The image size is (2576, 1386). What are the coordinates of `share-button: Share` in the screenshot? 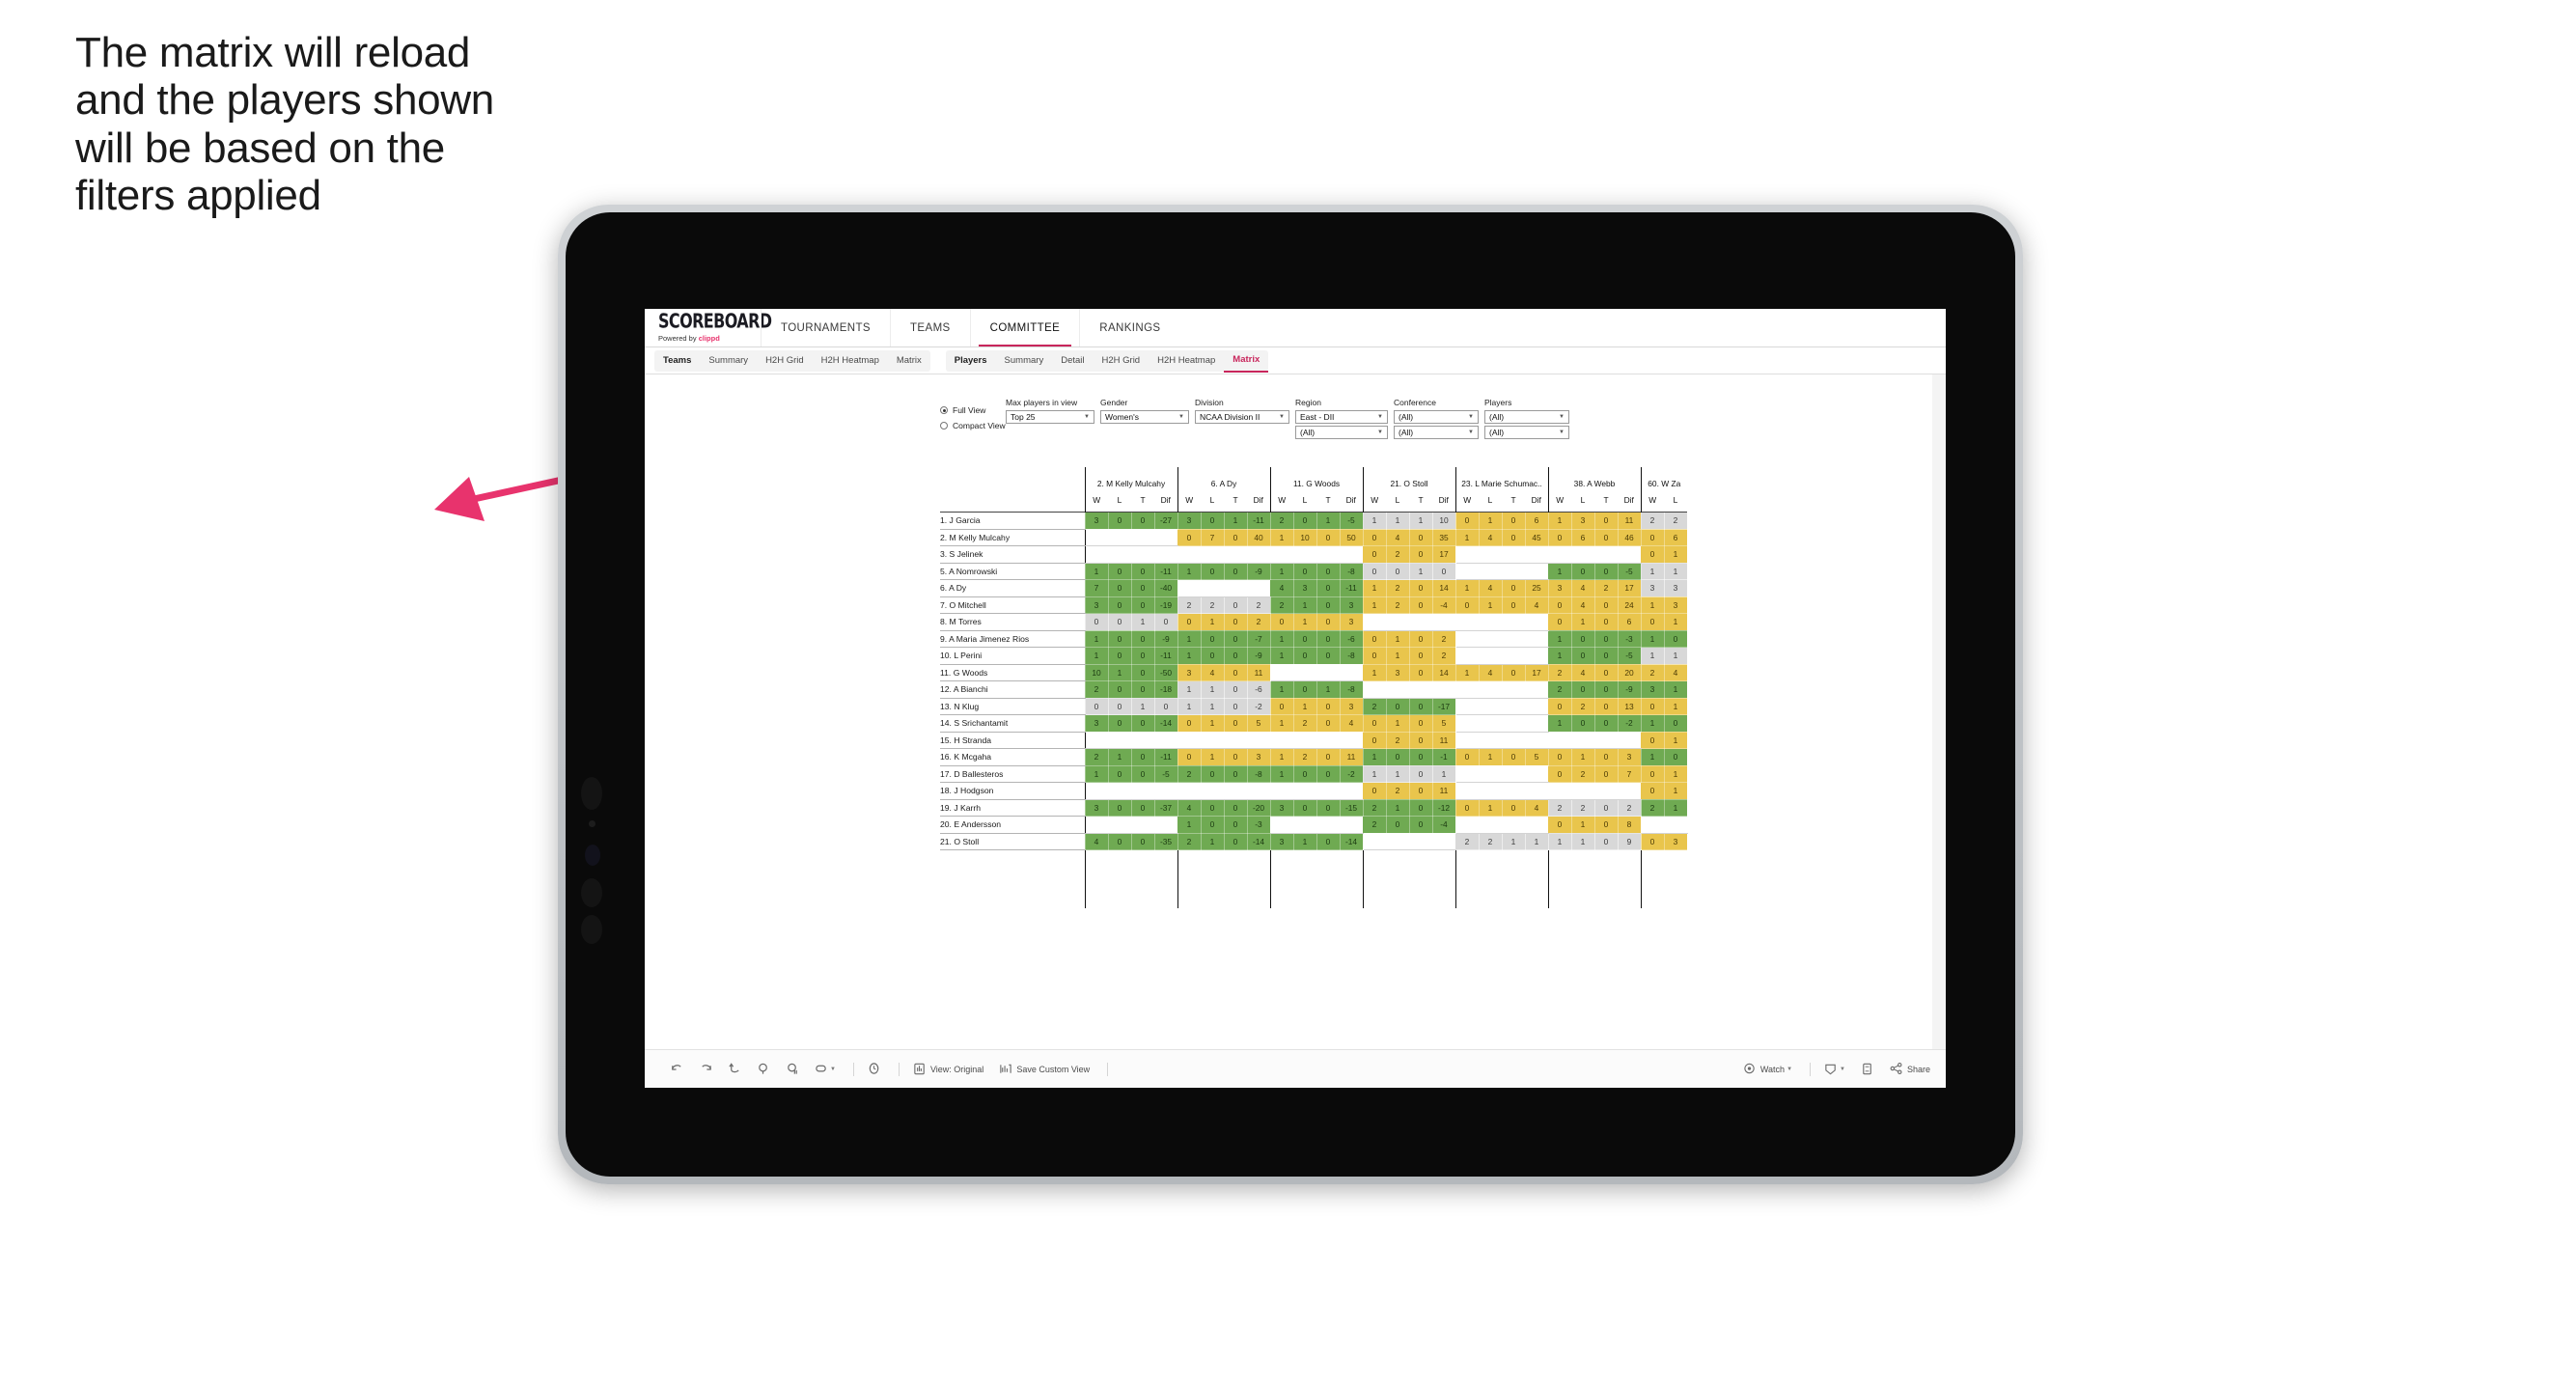 It's located at (1910, 1069).